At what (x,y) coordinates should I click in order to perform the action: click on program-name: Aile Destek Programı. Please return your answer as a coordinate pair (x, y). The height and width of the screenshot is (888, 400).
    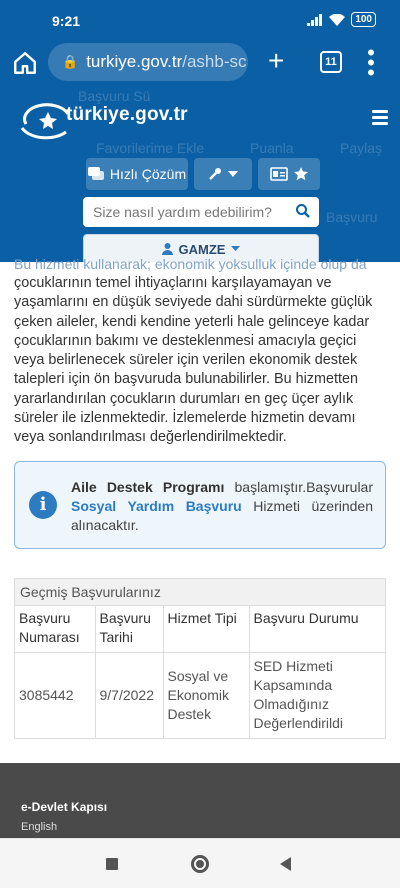
    Looking at the image, I should click on (148, 487).